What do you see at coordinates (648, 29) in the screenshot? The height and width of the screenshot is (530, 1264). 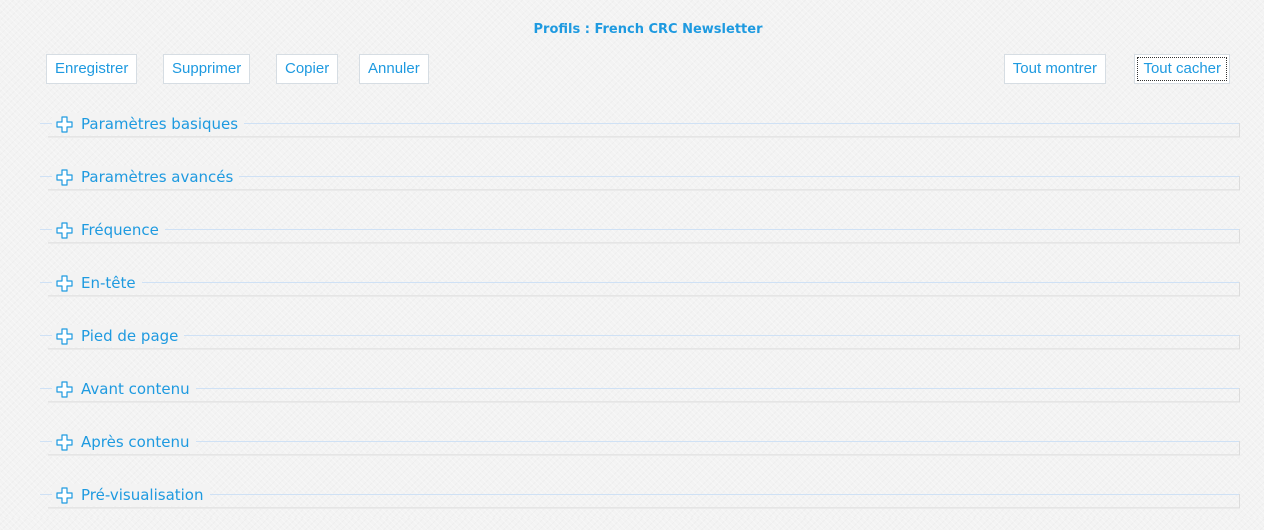 I see `page-title: Profils : French CRC Newsletter` at bounding box center [648, 29].